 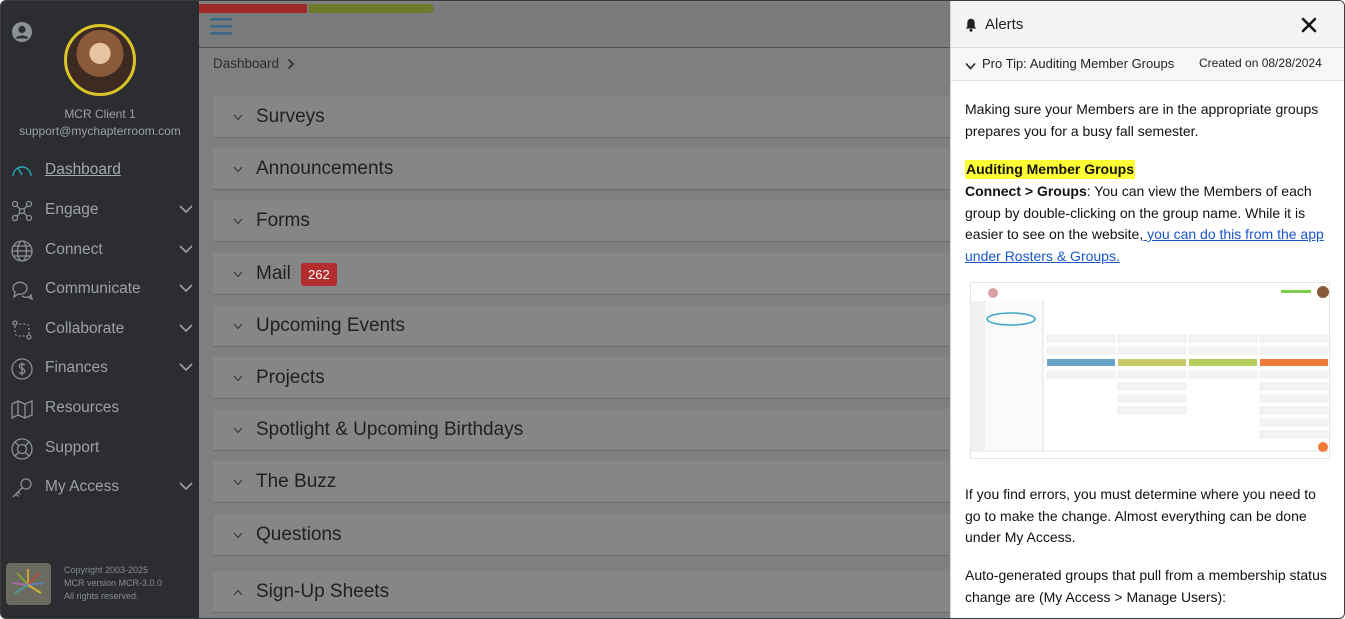 I want to click on sidebar-item-label: Support, so click(x=72, y=447).